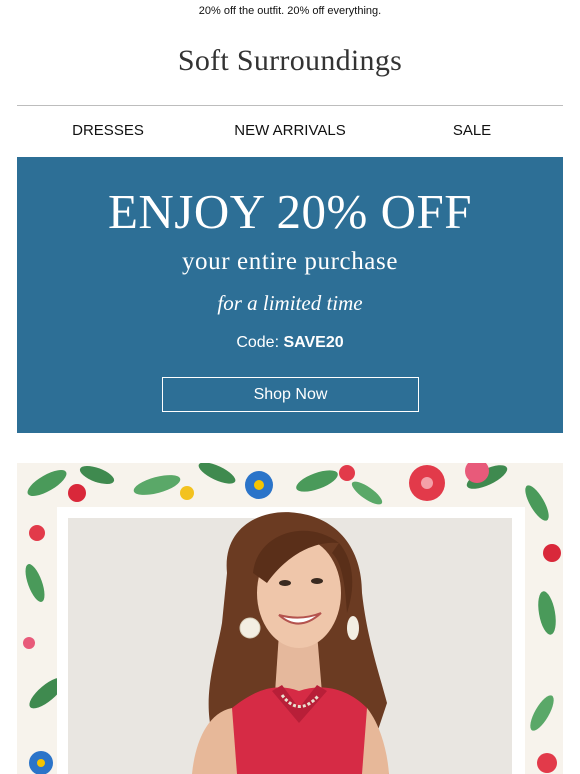 Image resolution: width=580 pixels, height=774 pixels. I want to click on main-nav: DRESSES NEW ARRIVALS SALE, so click(290, 133).